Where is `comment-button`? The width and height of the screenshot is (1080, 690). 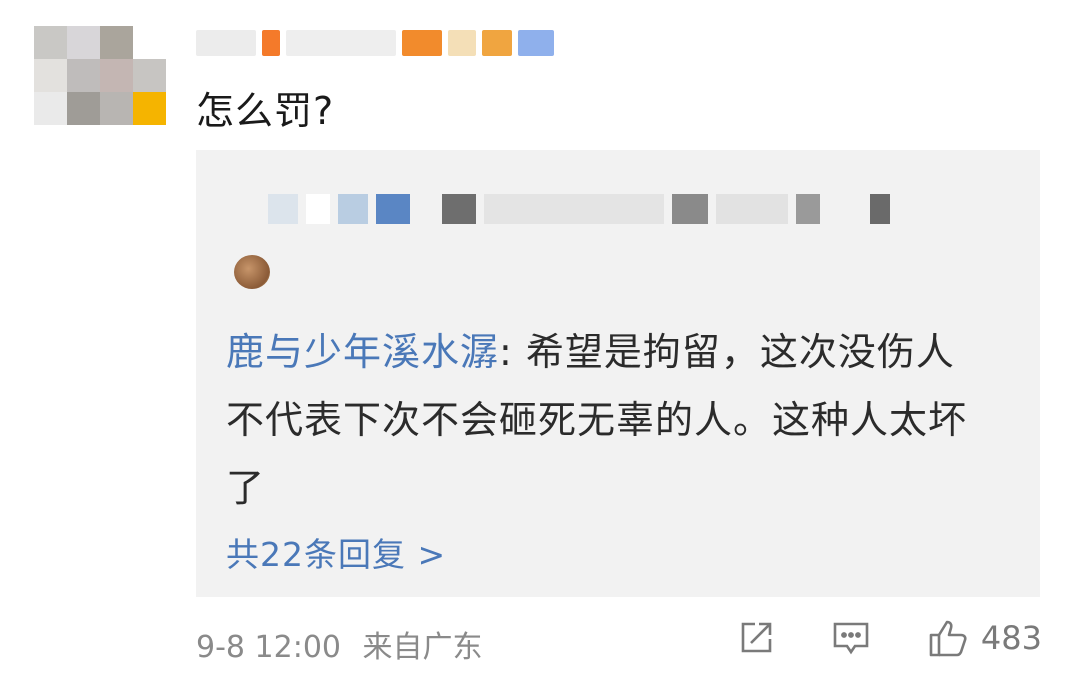
comment-button is located at coordinates (851, 638).